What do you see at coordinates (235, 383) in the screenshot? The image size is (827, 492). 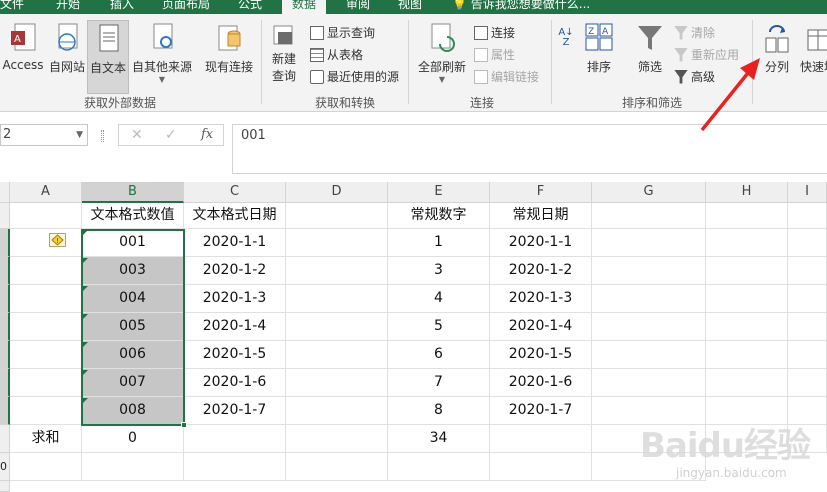 I see `cell-text-date: 2020-1-6` at bounding box center [235, 383].